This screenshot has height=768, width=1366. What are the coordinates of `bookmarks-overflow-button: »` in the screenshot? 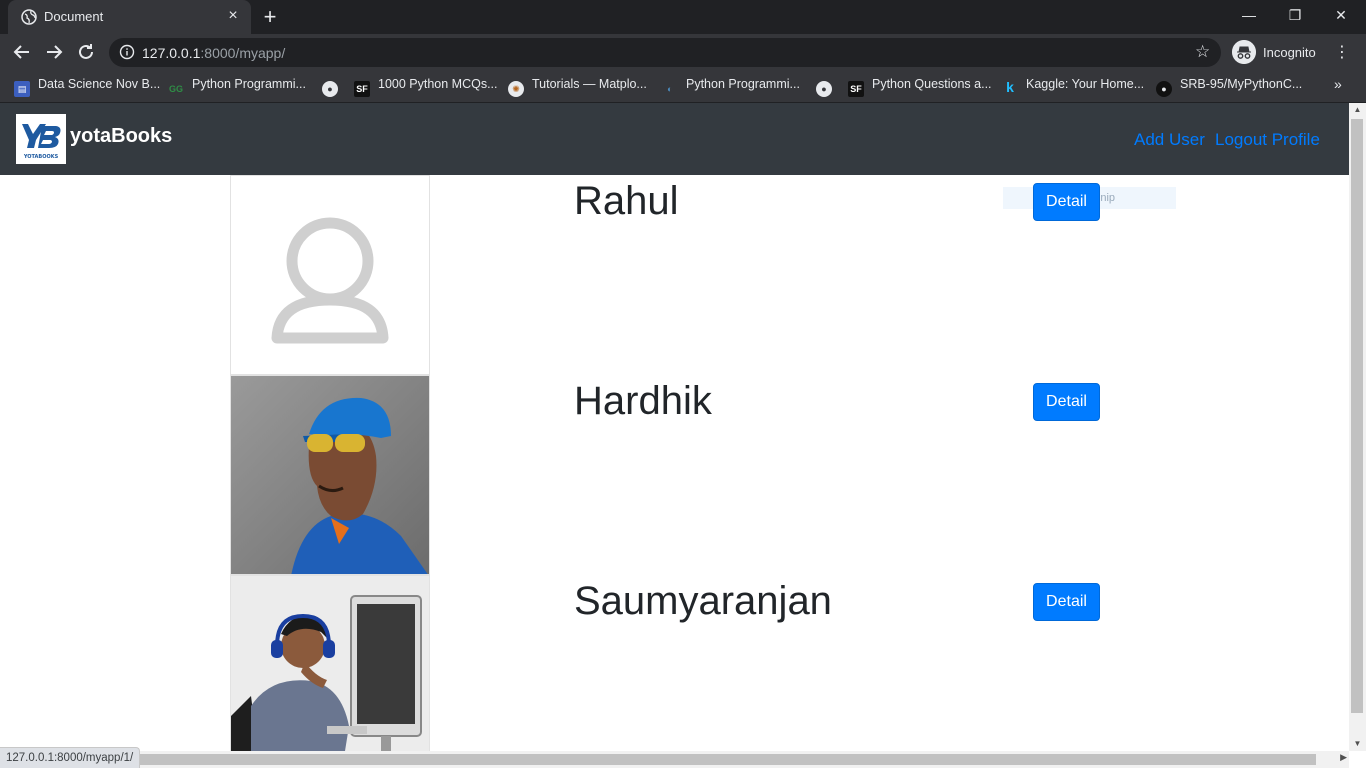 It's located at (1338, 84).